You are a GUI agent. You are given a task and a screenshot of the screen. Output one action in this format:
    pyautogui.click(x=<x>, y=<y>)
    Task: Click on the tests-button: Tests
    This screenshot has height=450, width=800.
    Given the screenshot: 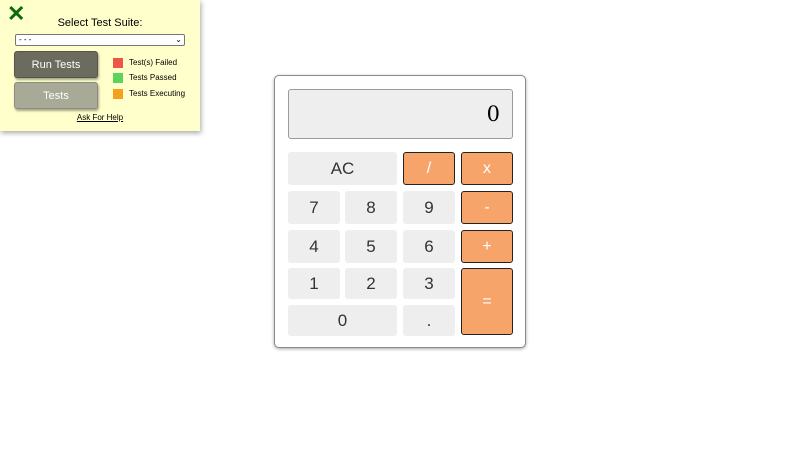 What is the action you would take?
    pyautogui.click(x=56, y=95)
    